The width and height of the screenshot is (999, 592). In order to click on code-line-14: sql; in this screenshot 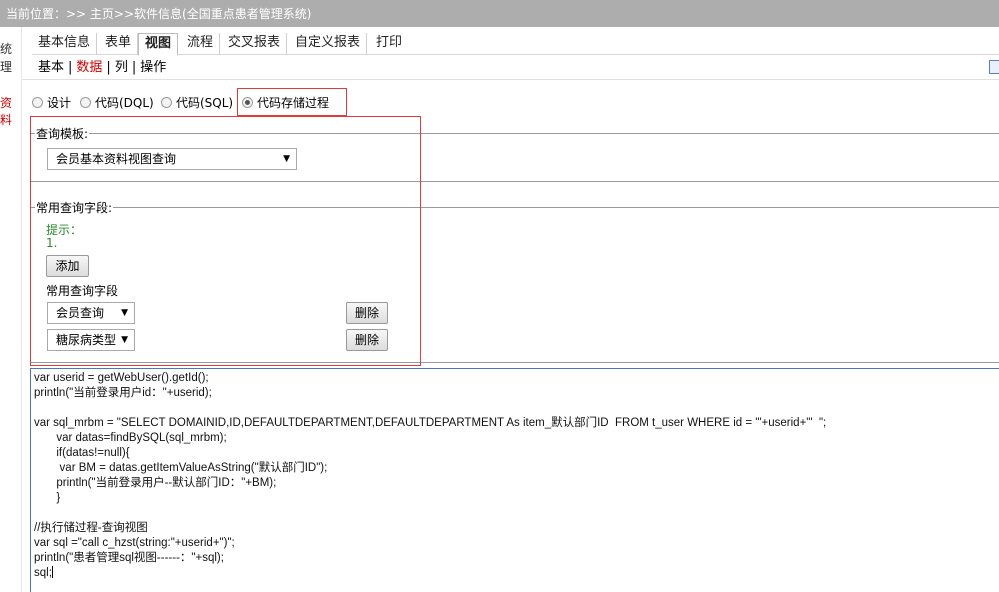, I will do `click(43, 573)`.